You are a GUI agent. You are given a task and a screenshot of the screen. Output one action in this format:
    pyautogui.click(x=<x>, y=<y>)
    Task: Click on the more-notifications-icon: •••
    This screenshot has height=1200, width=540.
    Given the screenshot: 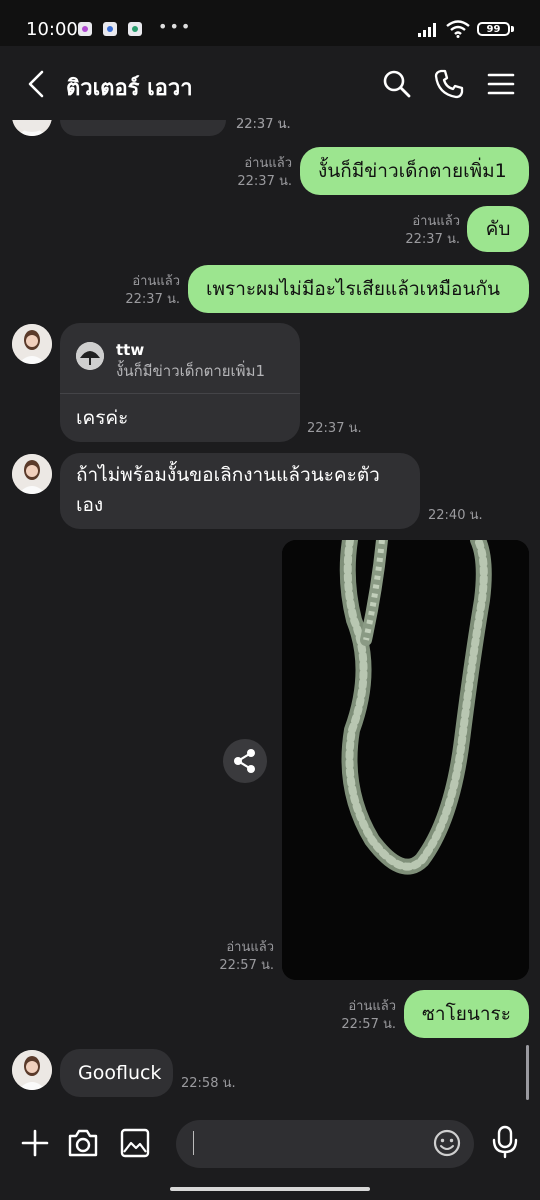 What is the action you would take?
    pyautogui.click(x=175, y=26)
    